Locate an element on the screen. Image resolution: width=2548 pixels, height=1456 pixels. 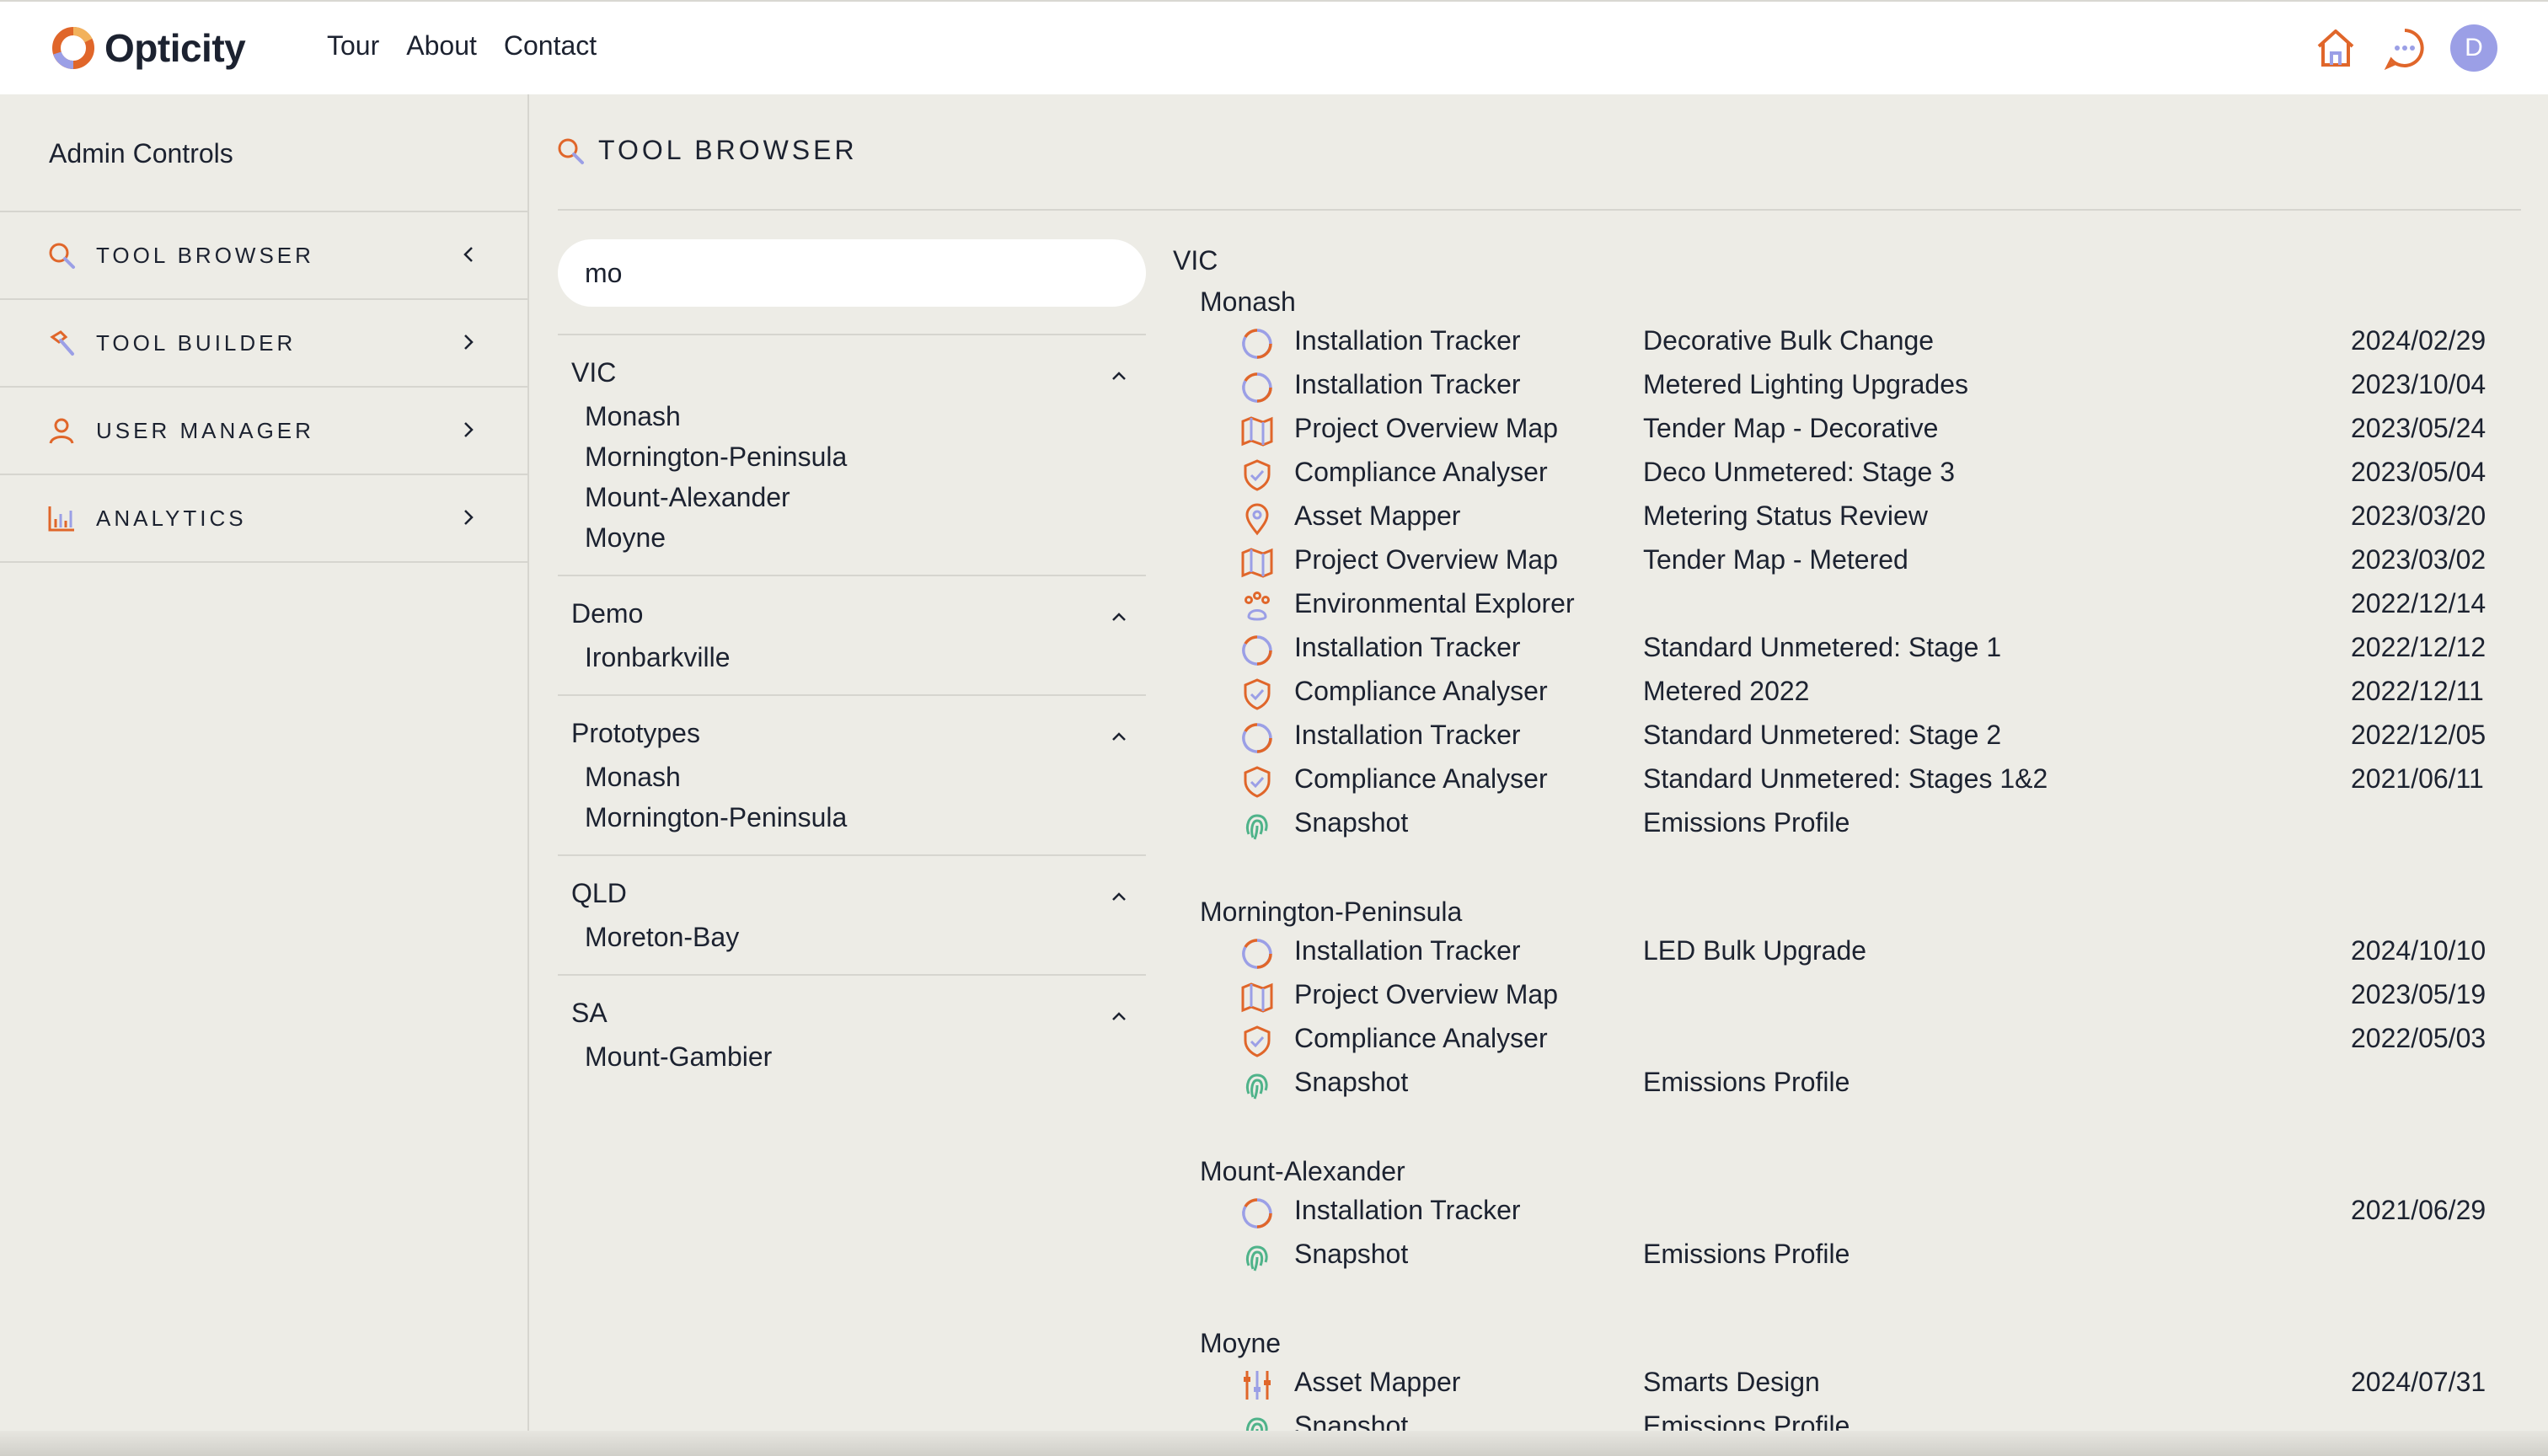
page-title: TOOL BROWSER is located at coordinates (728, 150).